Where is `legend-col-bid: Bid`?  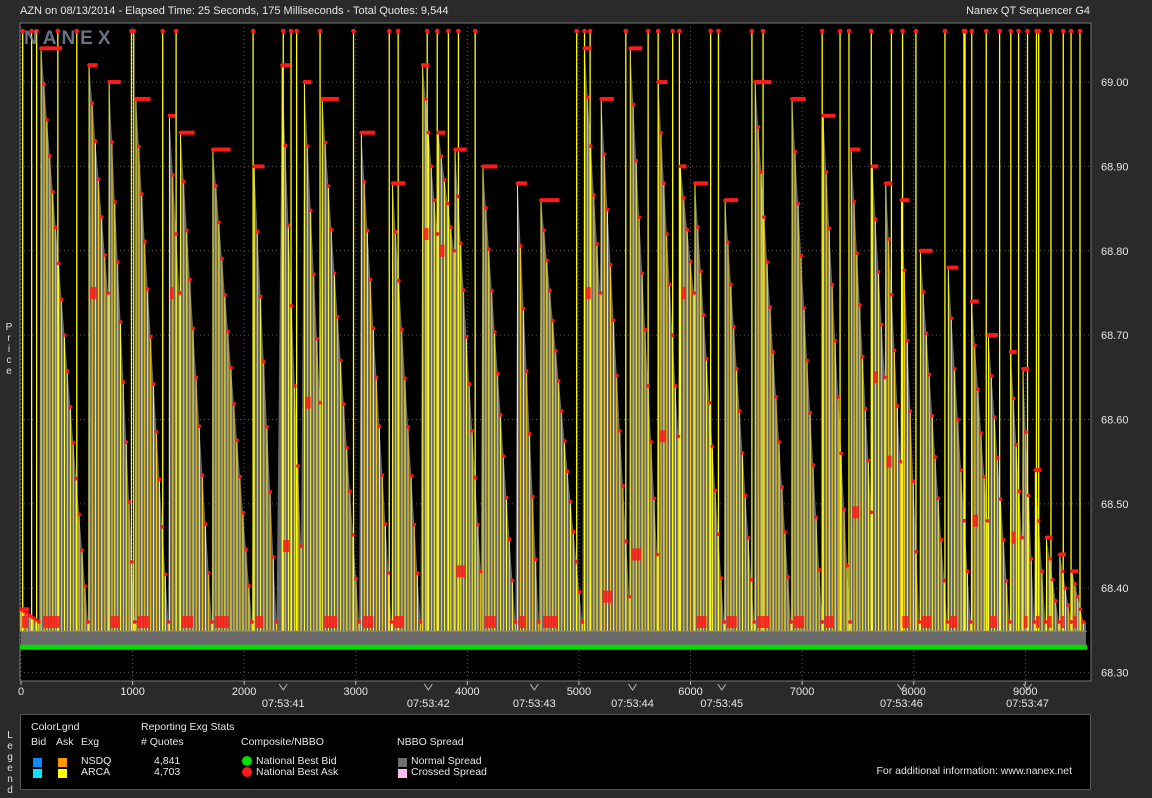 legend-col-bid: Bid is located at coordinates (39, 742).